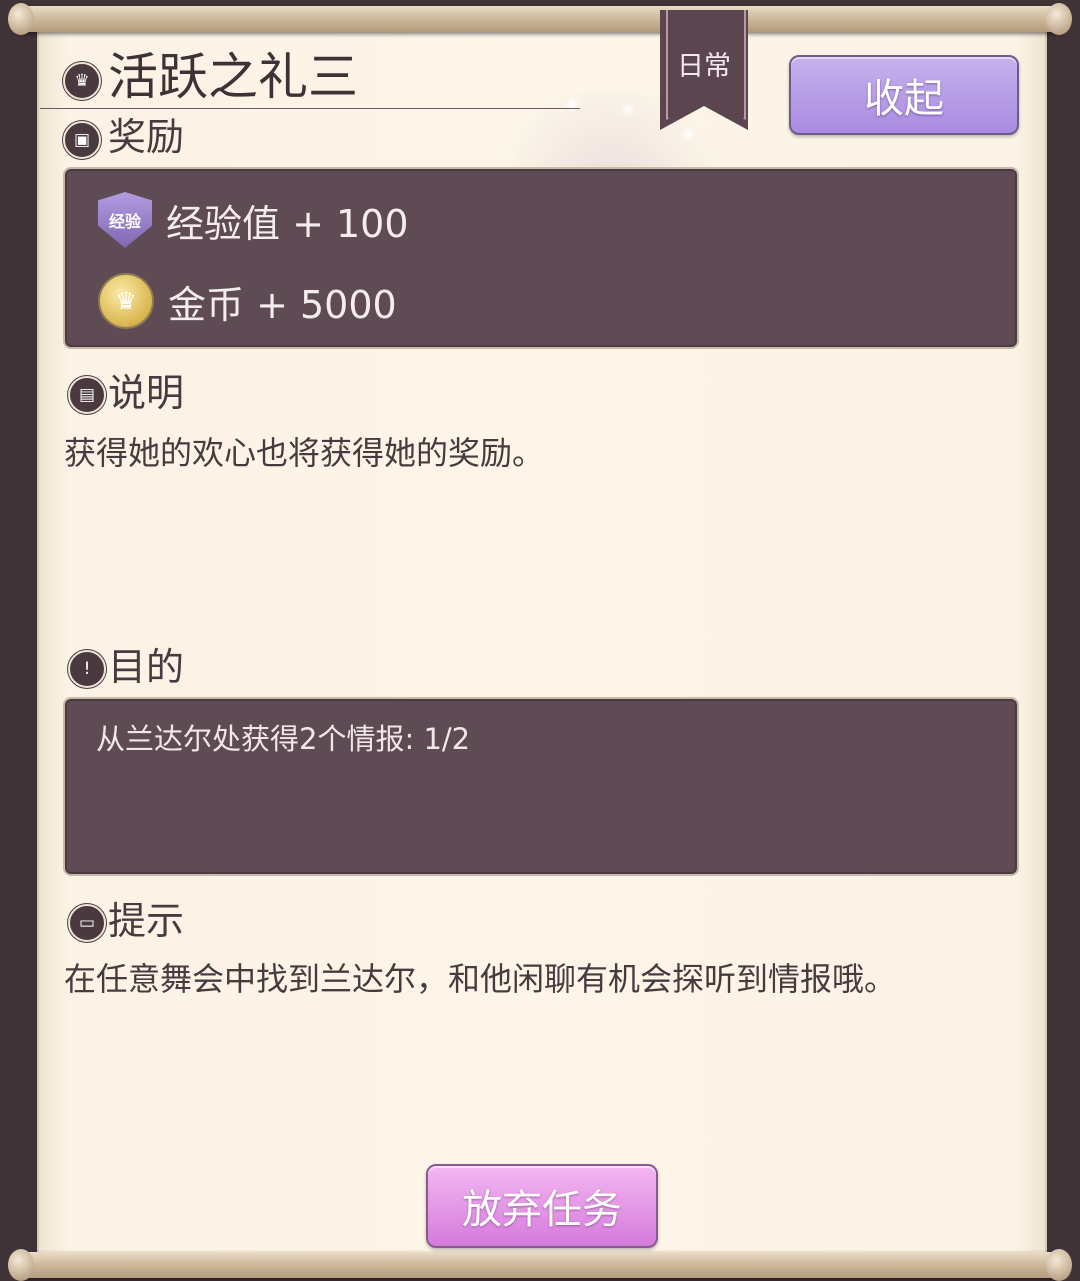 The image size is (1080, 1281). What do you see at coordinates (87, 669) in the screenshot?
I see `exclamation-icon: !` at bounding box center [87, 669].